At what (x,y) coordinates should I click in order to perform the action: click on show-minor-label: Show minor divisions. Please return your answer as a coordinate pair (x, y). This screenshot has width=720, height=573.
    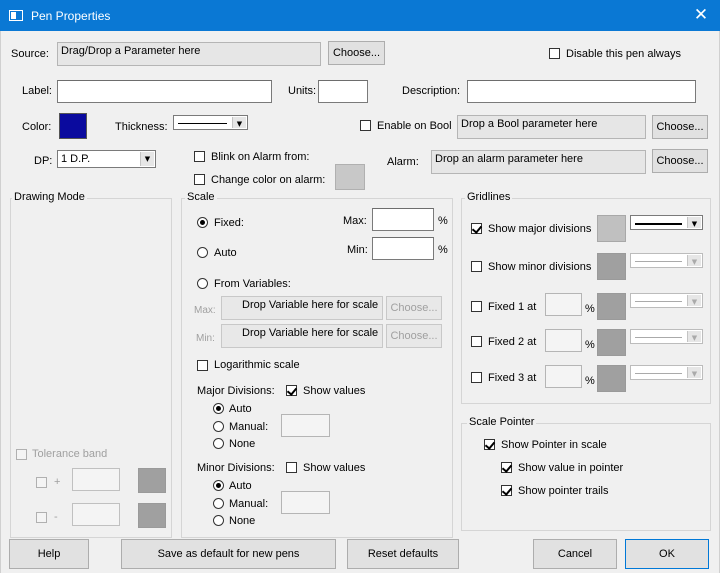
    Looking at the image, I should click on (540, 267).